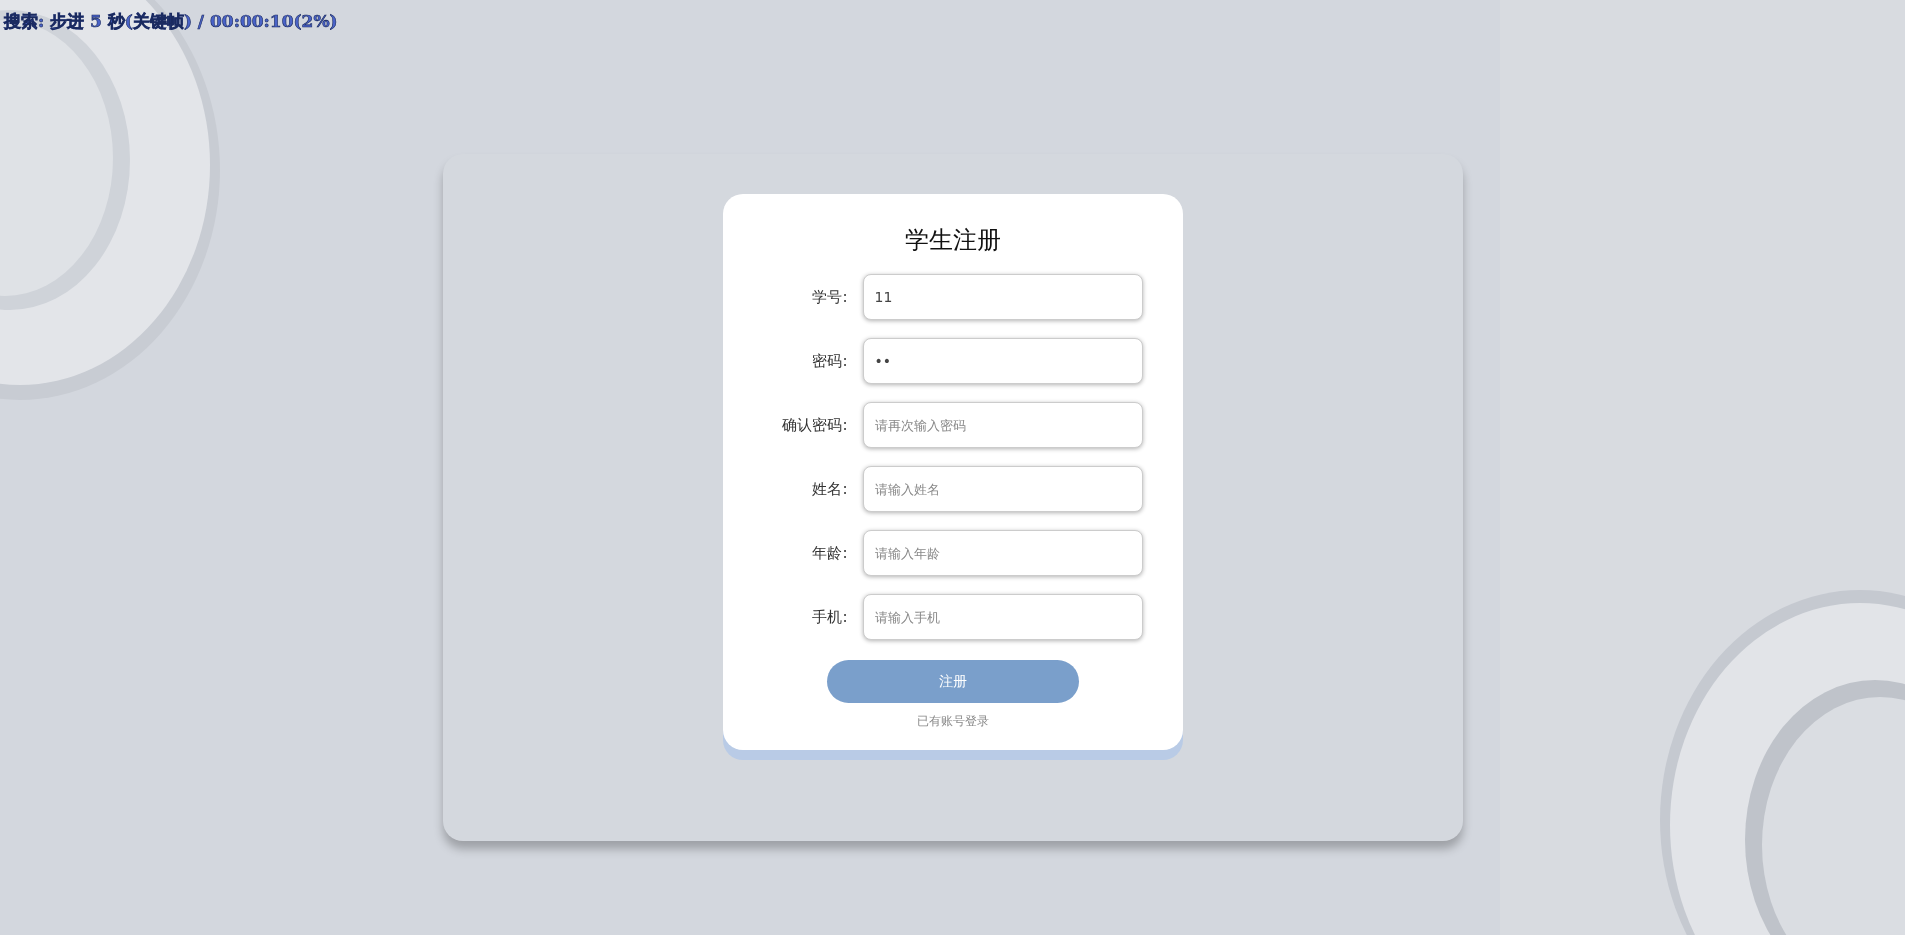 This screenshot has width=1905, height=935. Describe the element at coordinates (952, 721) in the screenshot. I see `login-link: 已有账号登录` at that location.